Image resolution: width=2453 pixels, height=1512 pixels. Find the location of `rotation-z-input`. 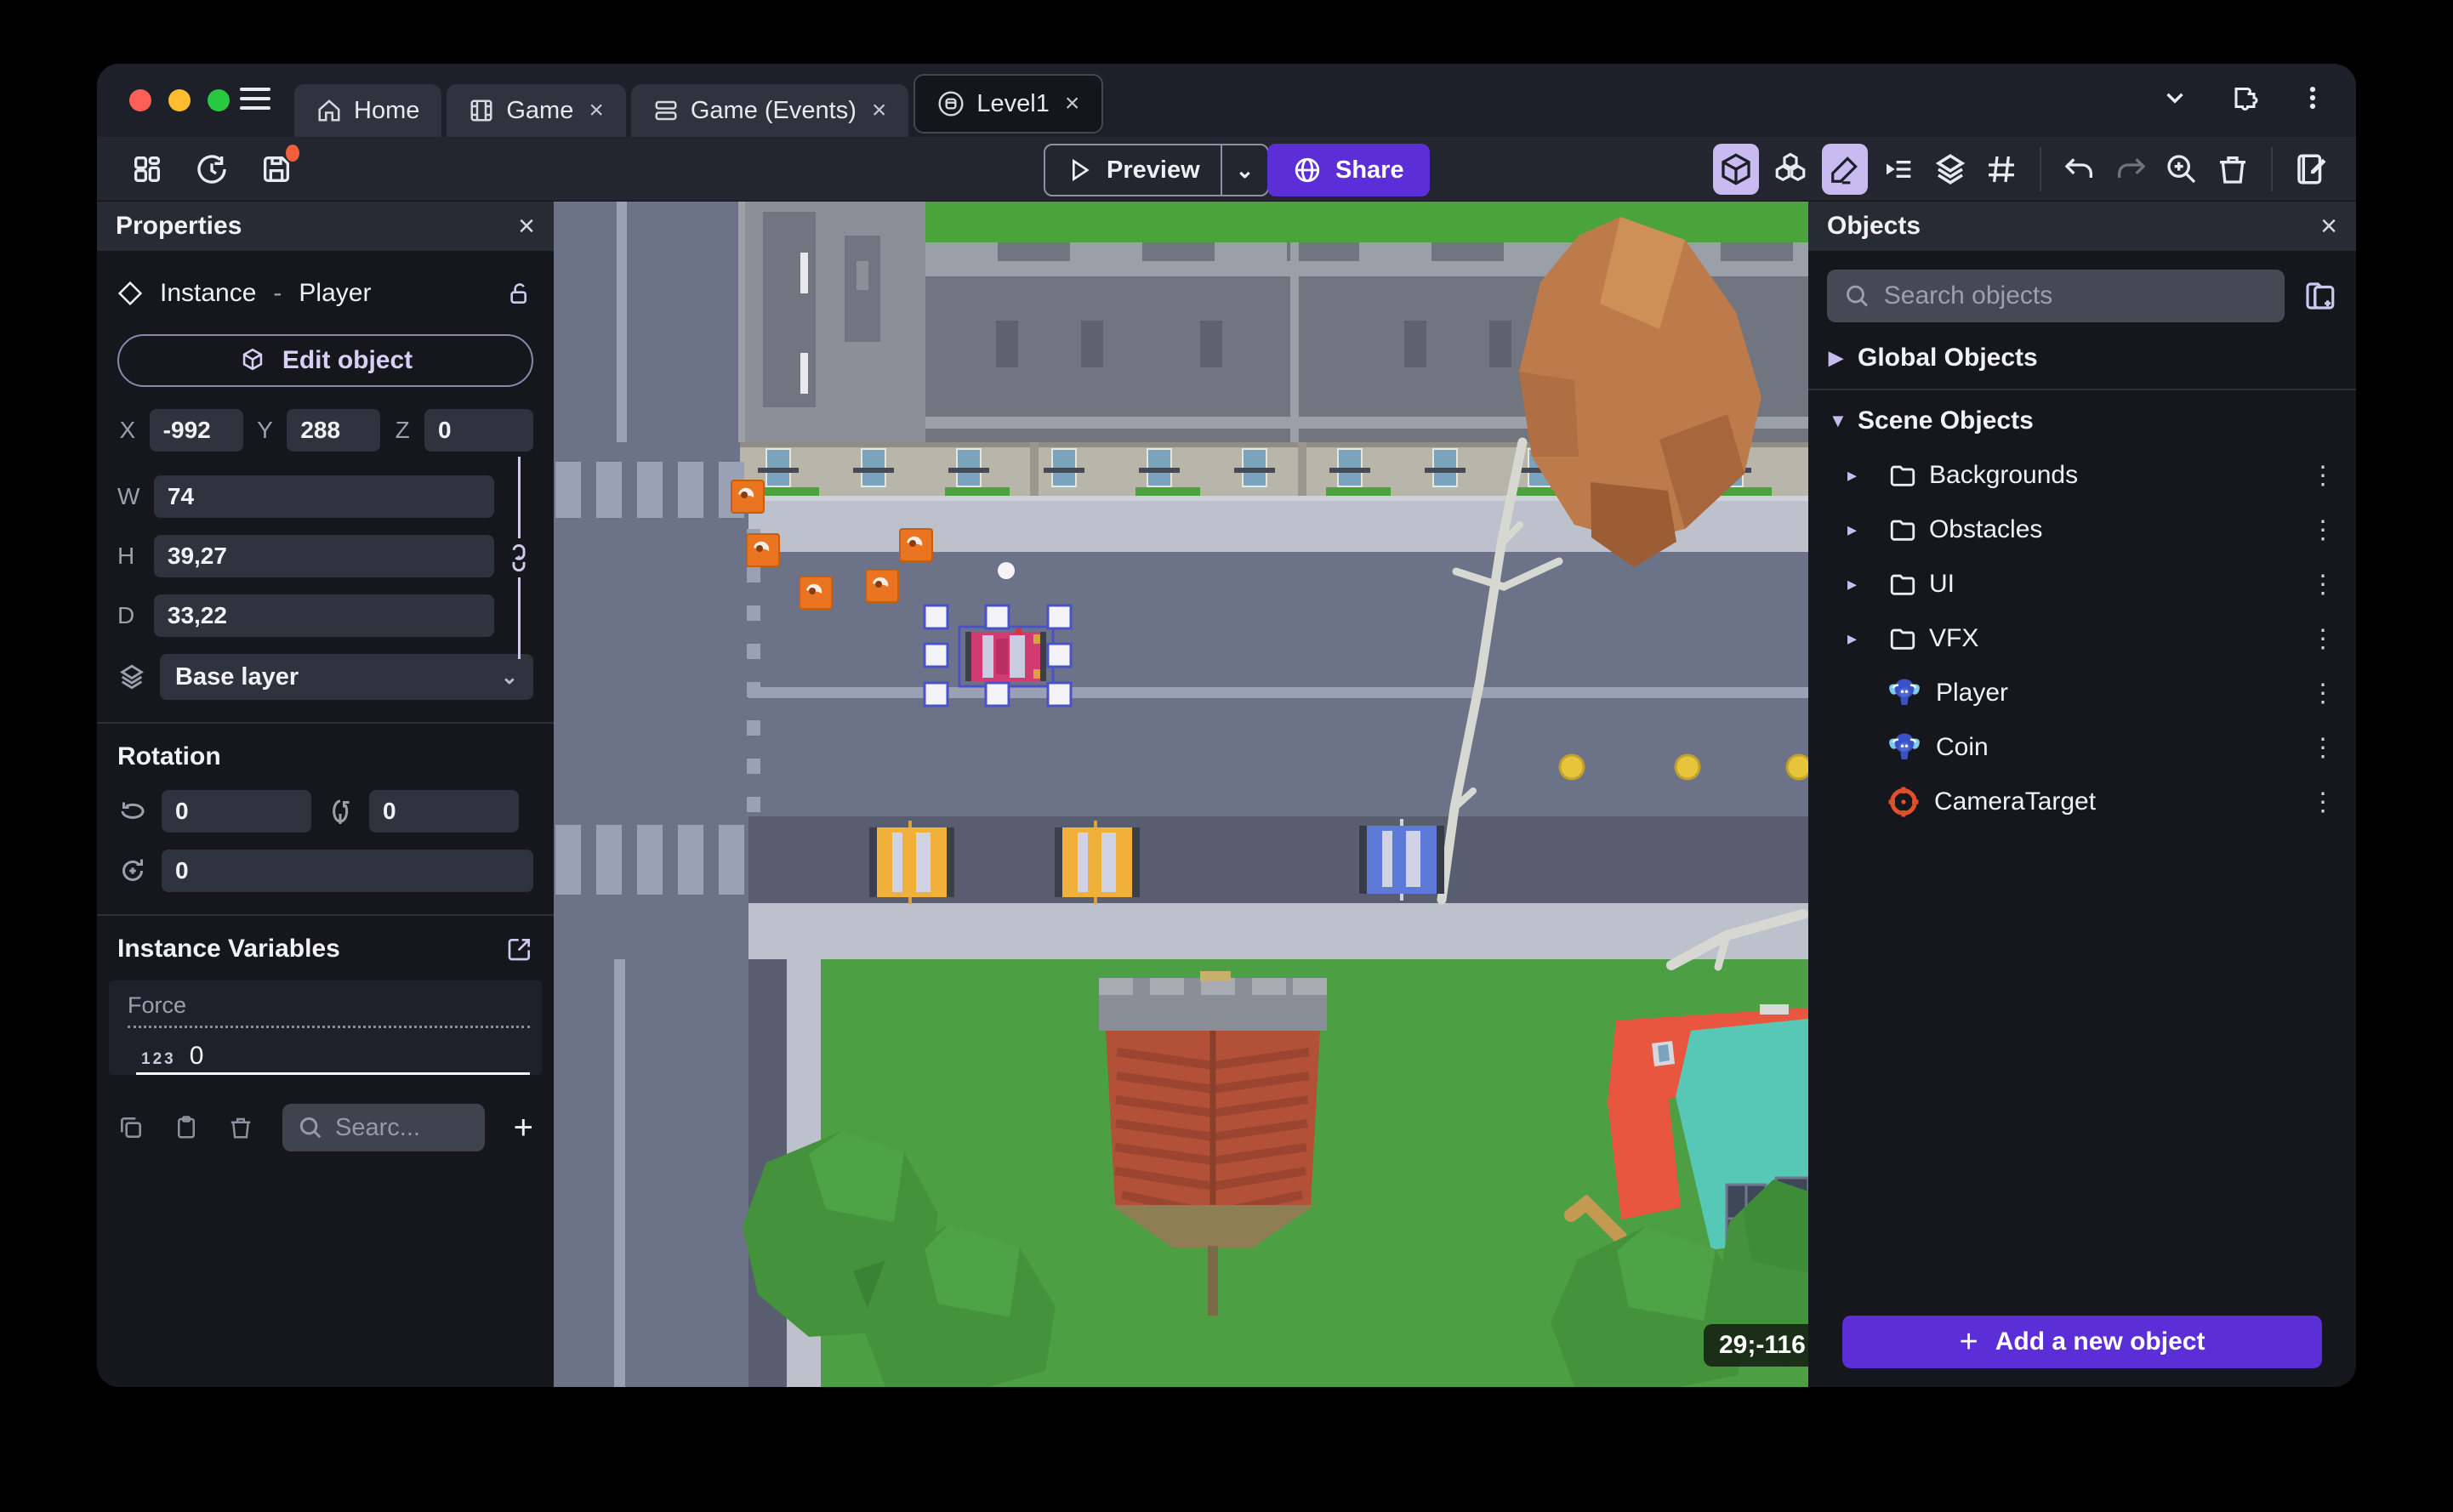

rotation-z-input is located at coordinates (347, 871).